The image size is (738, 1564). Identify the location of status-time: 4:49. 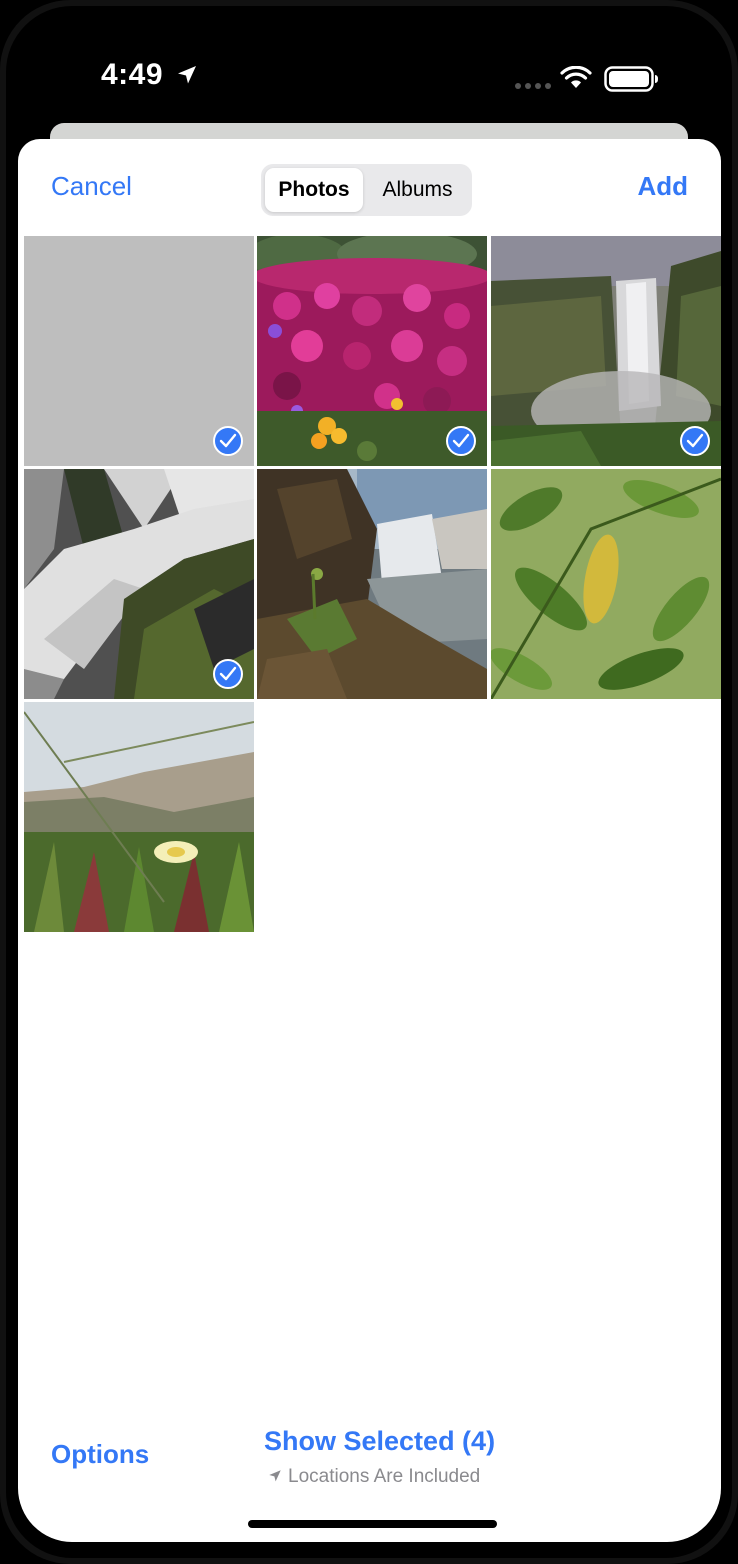
(132, 74).